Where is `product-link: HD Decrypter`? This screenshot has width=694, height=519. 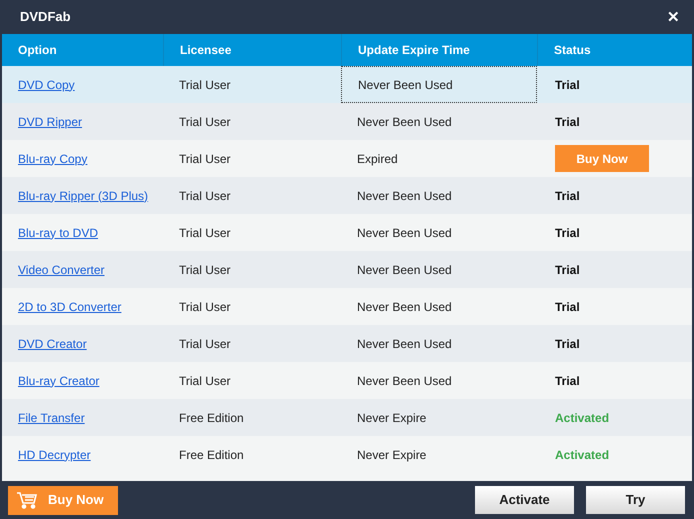 product-link: HD Decrypter is located at coordinates (54, 455).